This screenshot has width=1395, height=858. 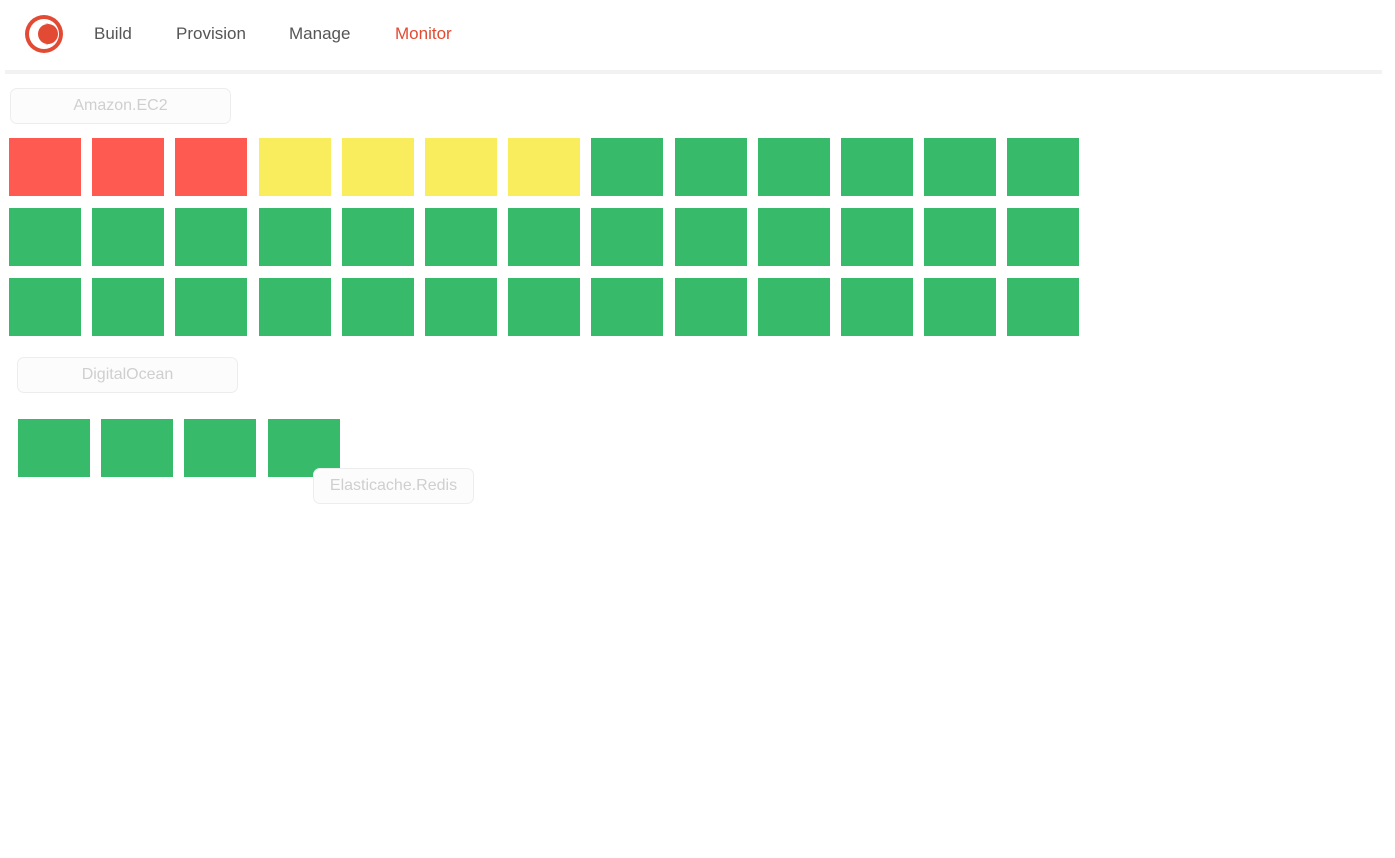 I want to click on group-label-digitalocean: DigitalOcean, so click(x=127, y=375).